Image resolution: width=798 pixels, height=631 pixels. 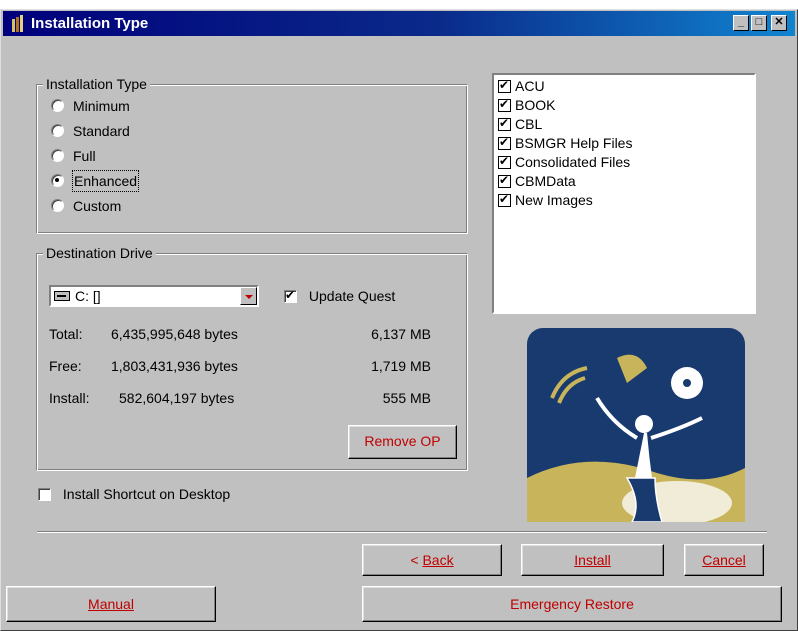 What do you see at coordinates (90, 23) in the screenshot?
I see `window-title: Installation Type` at bounding box center [90, 23].